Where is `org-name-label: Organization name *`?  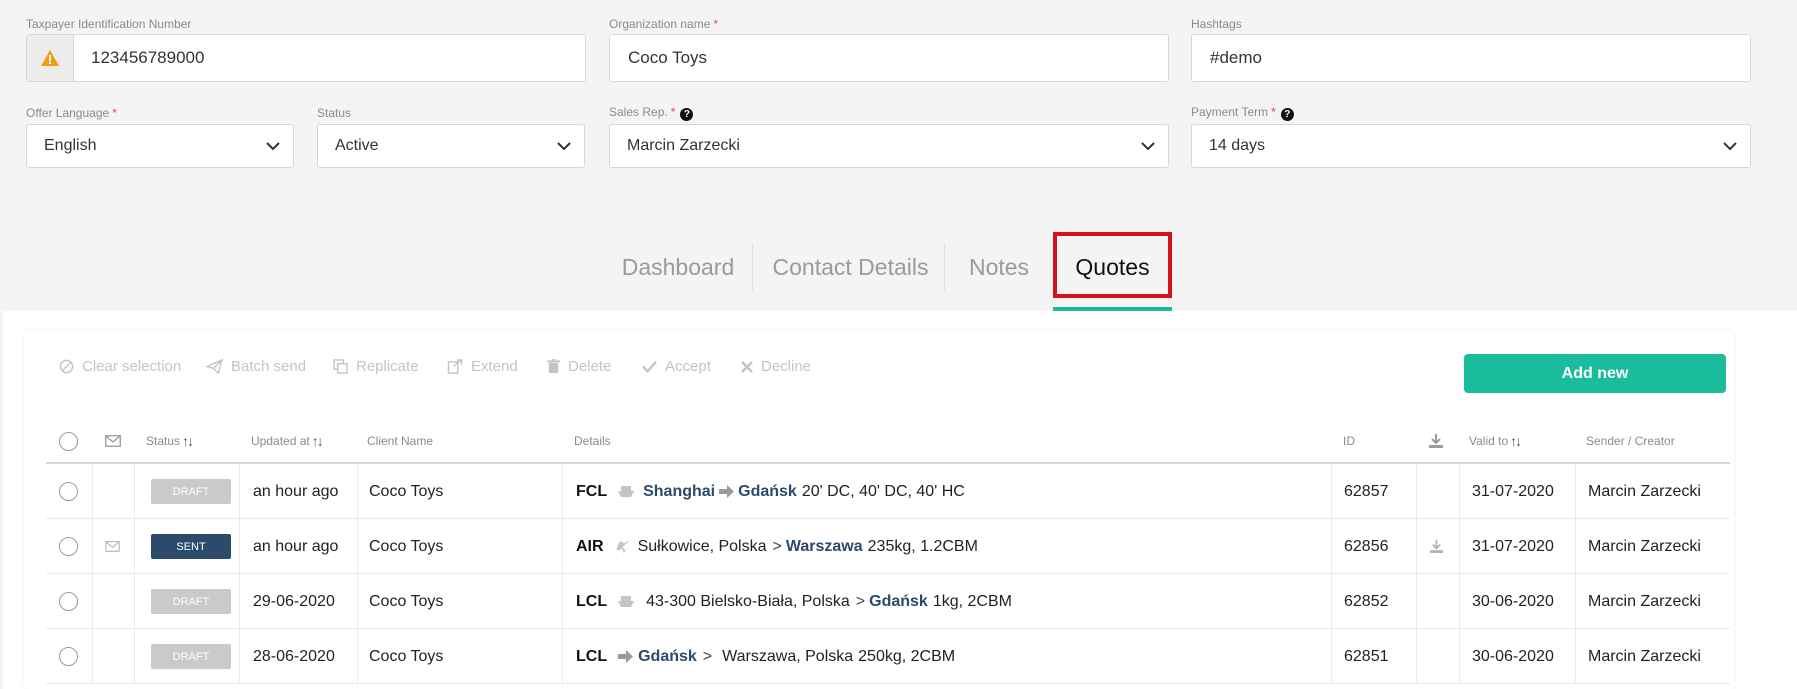
org-name-label: Organization name * is located at coordinates (664, 24).